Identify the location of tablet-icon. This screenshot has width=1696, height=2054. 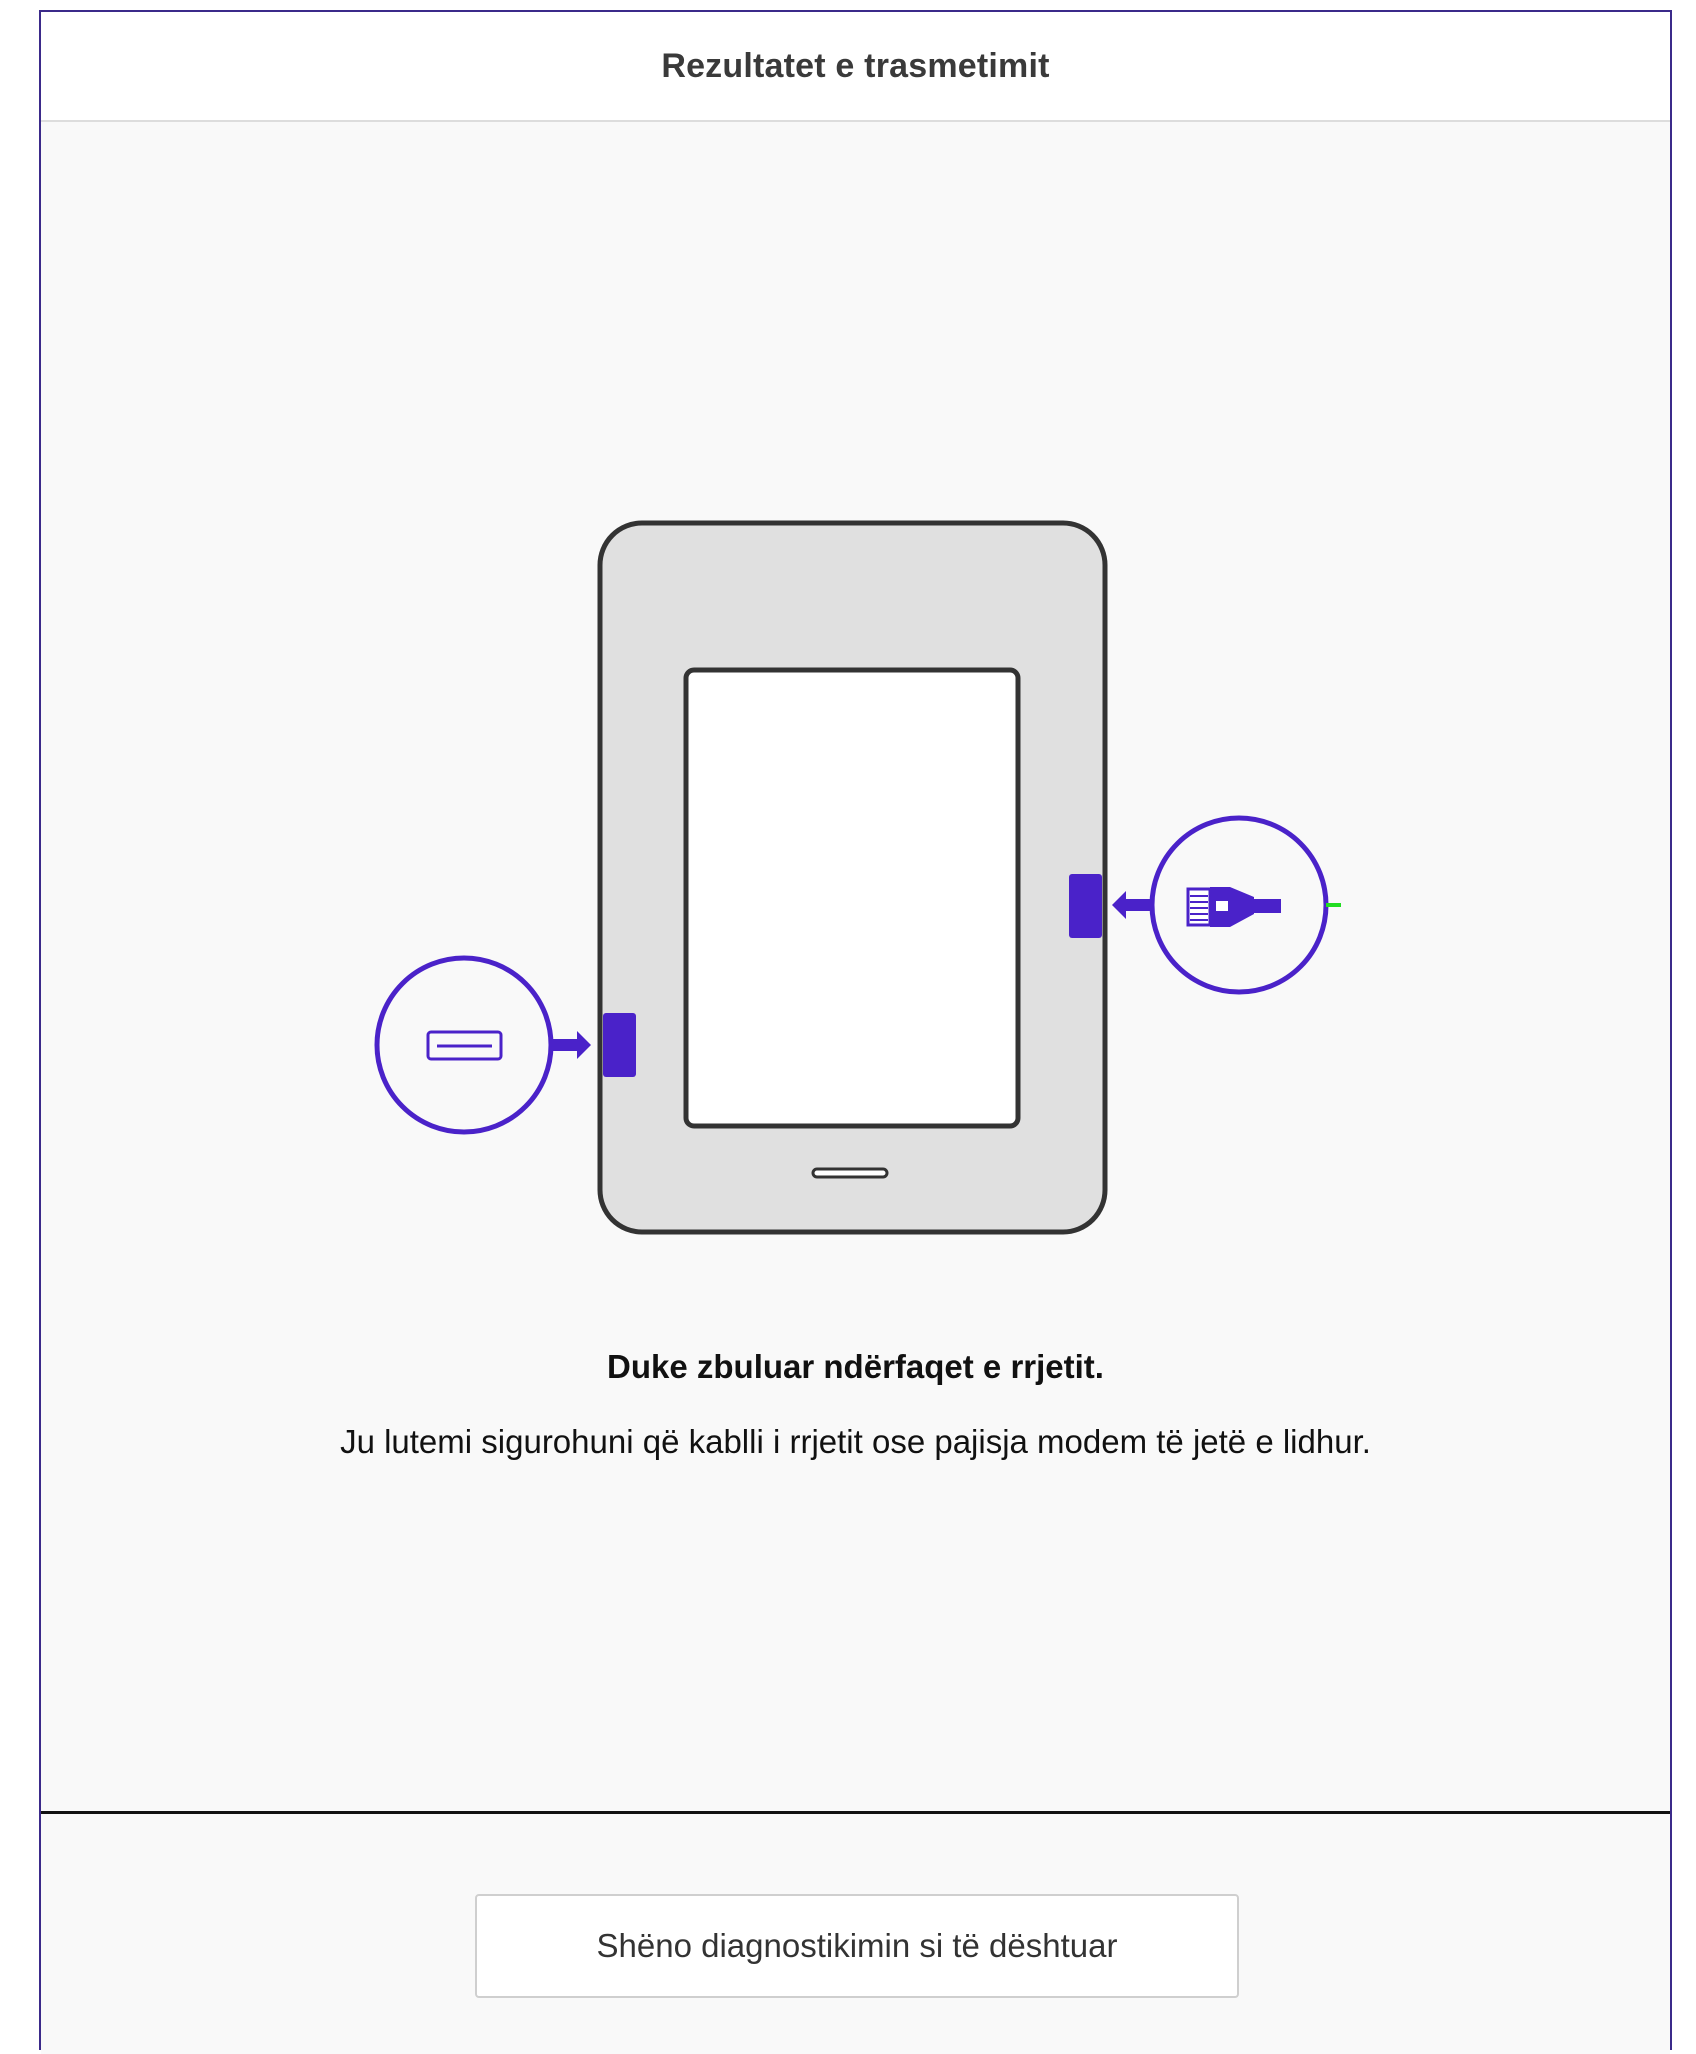
(852, 877).